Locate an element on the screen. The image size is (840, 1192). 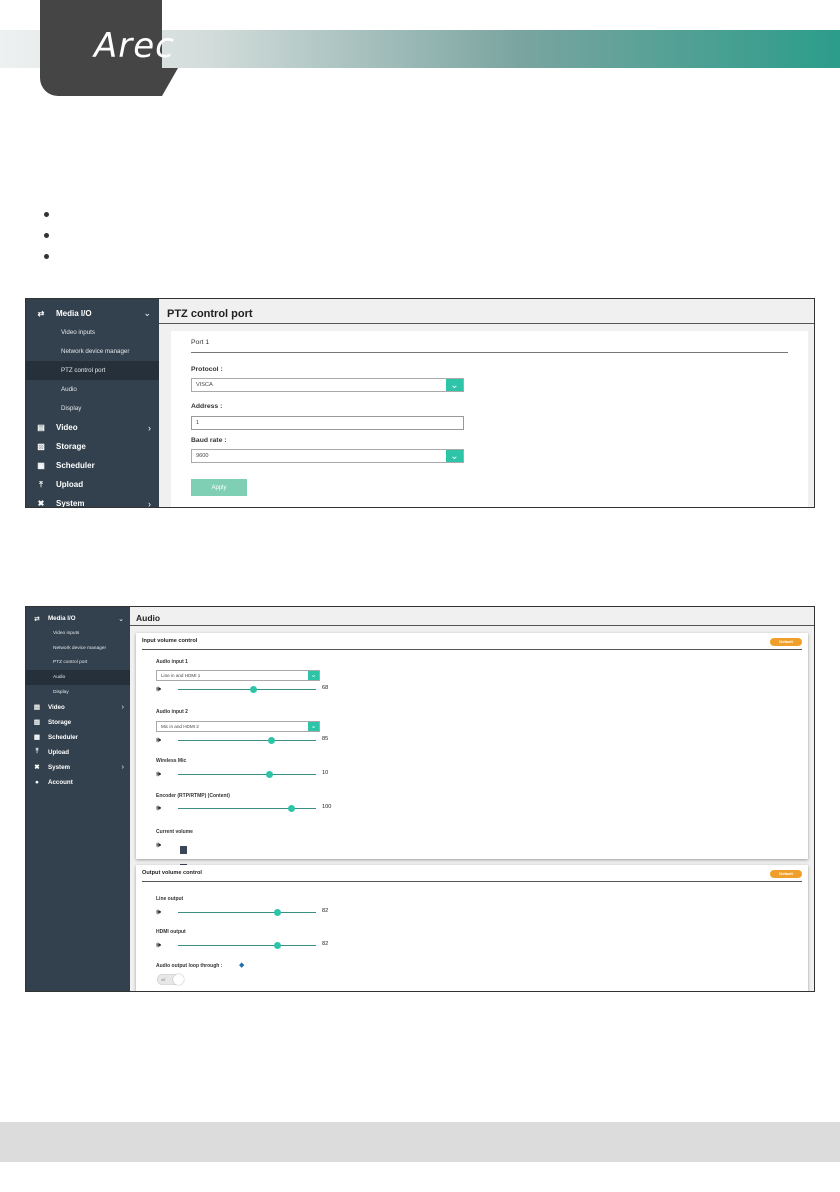
current-volume-label: Current volume is located at coordinates (174, 832).